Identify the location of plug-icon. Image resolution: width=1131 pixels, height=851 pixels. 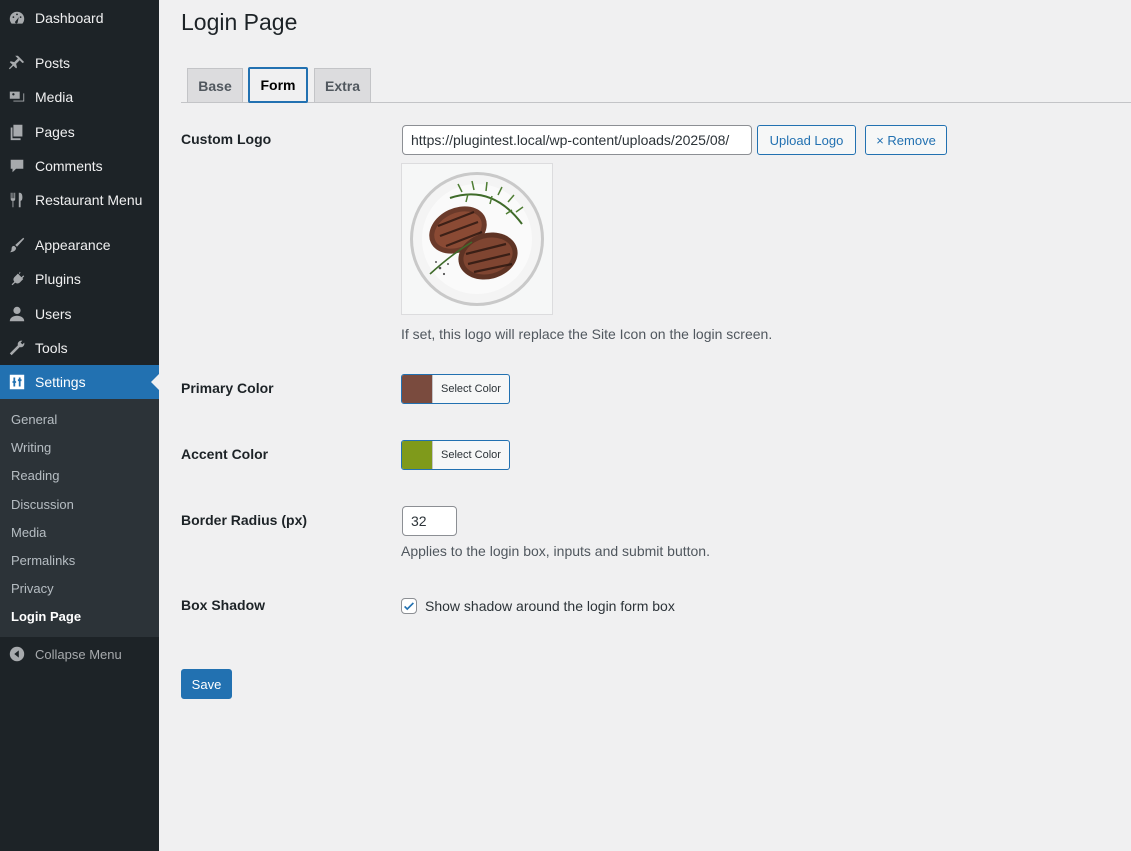
(17, 279).